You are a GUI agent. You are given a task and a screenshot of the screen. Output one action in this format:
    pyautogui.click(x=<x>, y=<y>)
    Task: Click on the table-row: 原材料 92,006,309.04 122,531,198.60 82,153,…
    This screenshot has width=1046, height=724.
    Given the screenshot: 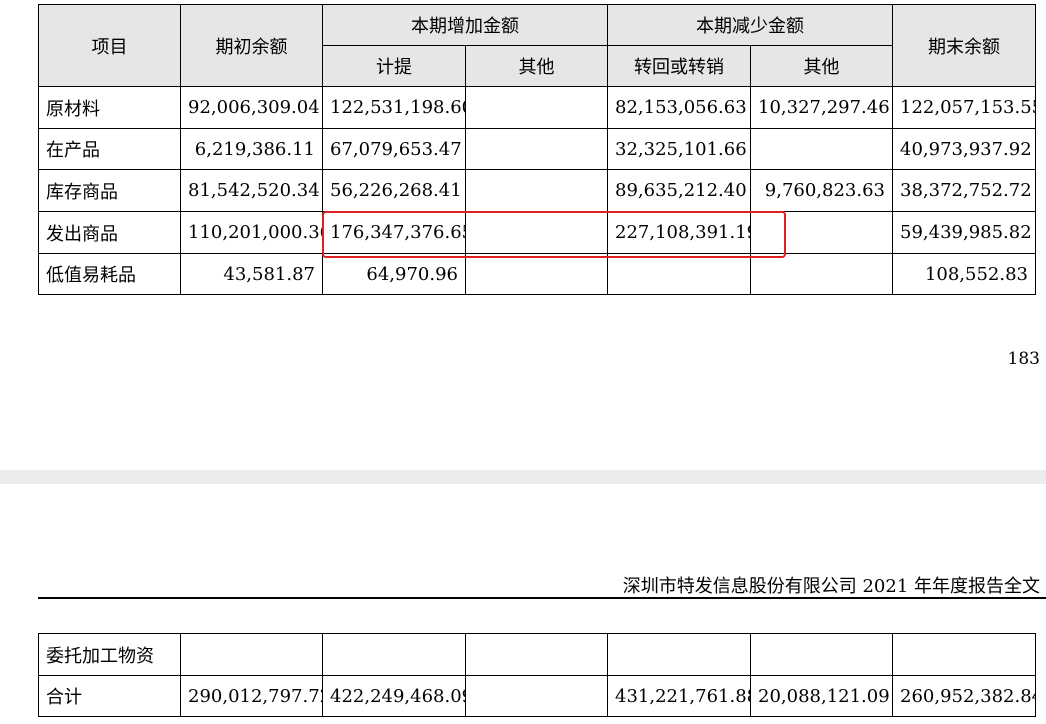 What is the action you would take?
    pyautogui.click(x=537, y=107)
    